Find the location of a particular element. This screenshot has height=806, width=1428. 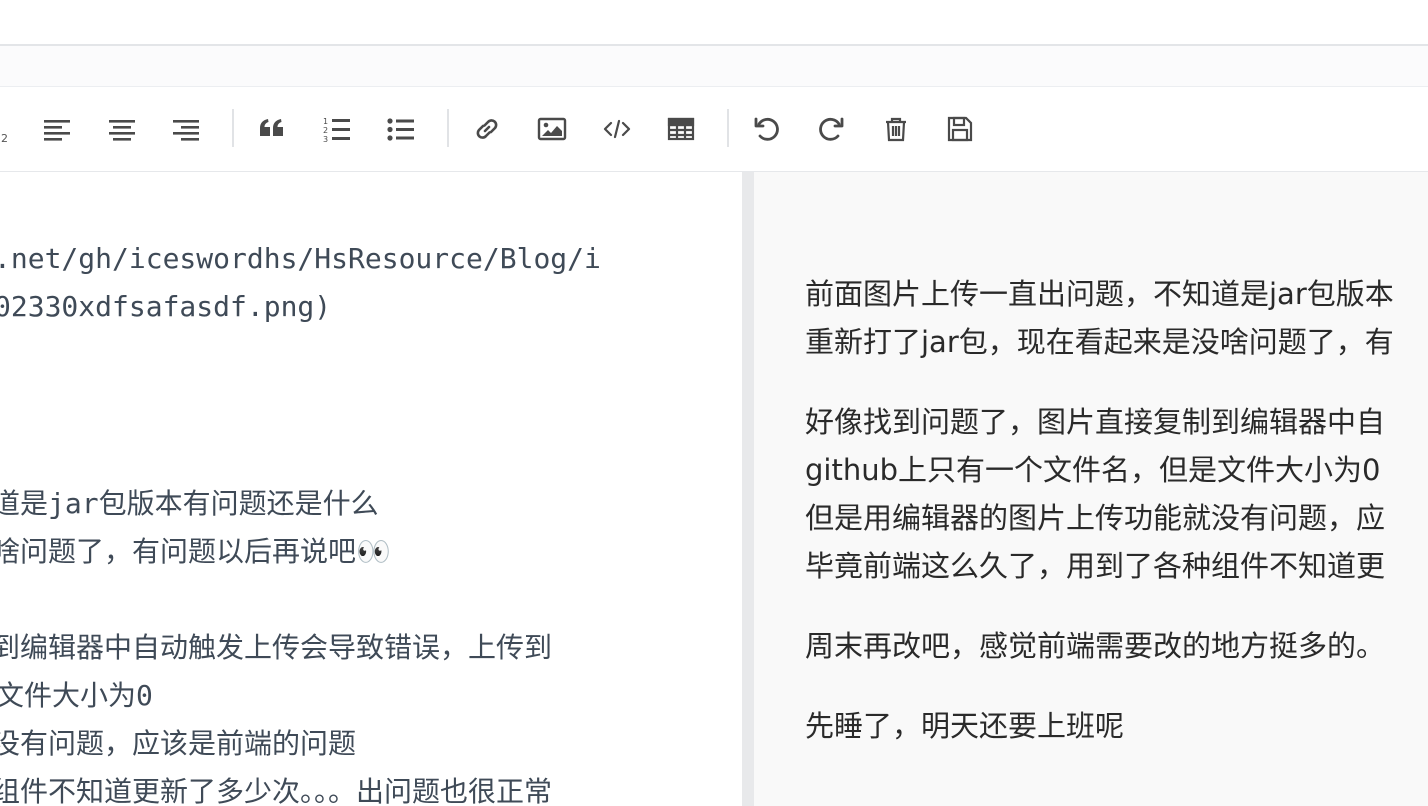

code-icon is located at coordinates (617, 129).